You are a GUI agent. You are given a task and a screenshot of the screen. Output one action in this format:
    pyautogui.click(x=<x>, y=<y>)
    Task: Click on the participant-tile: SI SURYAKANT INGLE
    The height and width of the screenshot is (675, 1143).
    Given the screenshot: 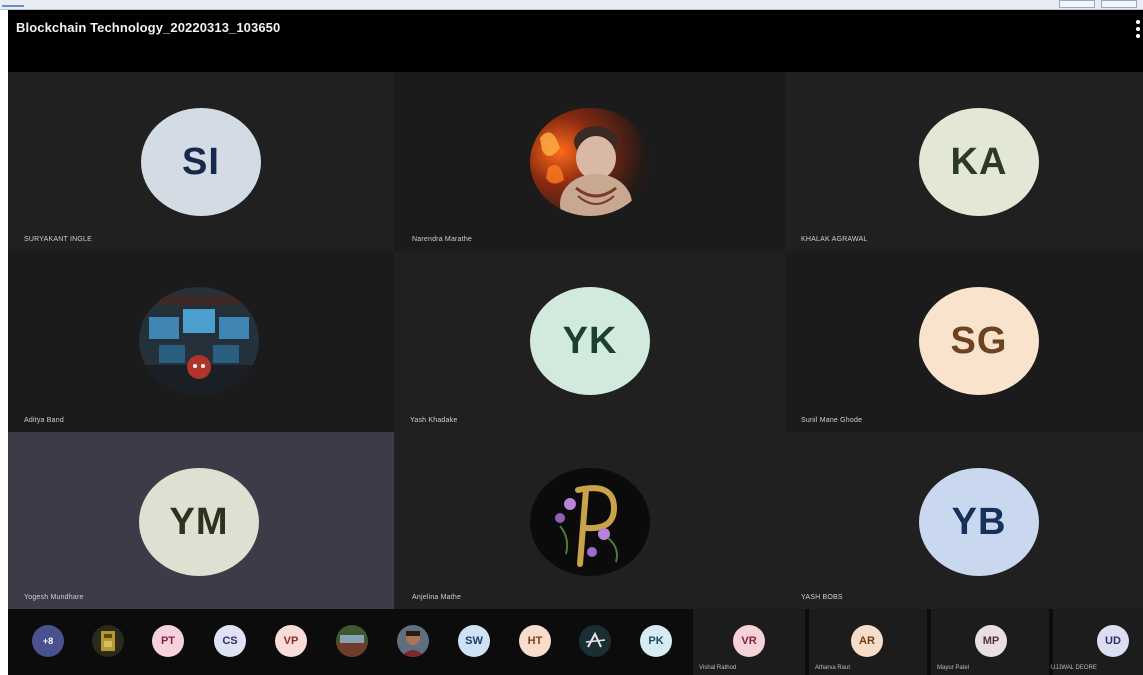 What is the action you would take?
    pyautogui.click(x=201, y=161)
    